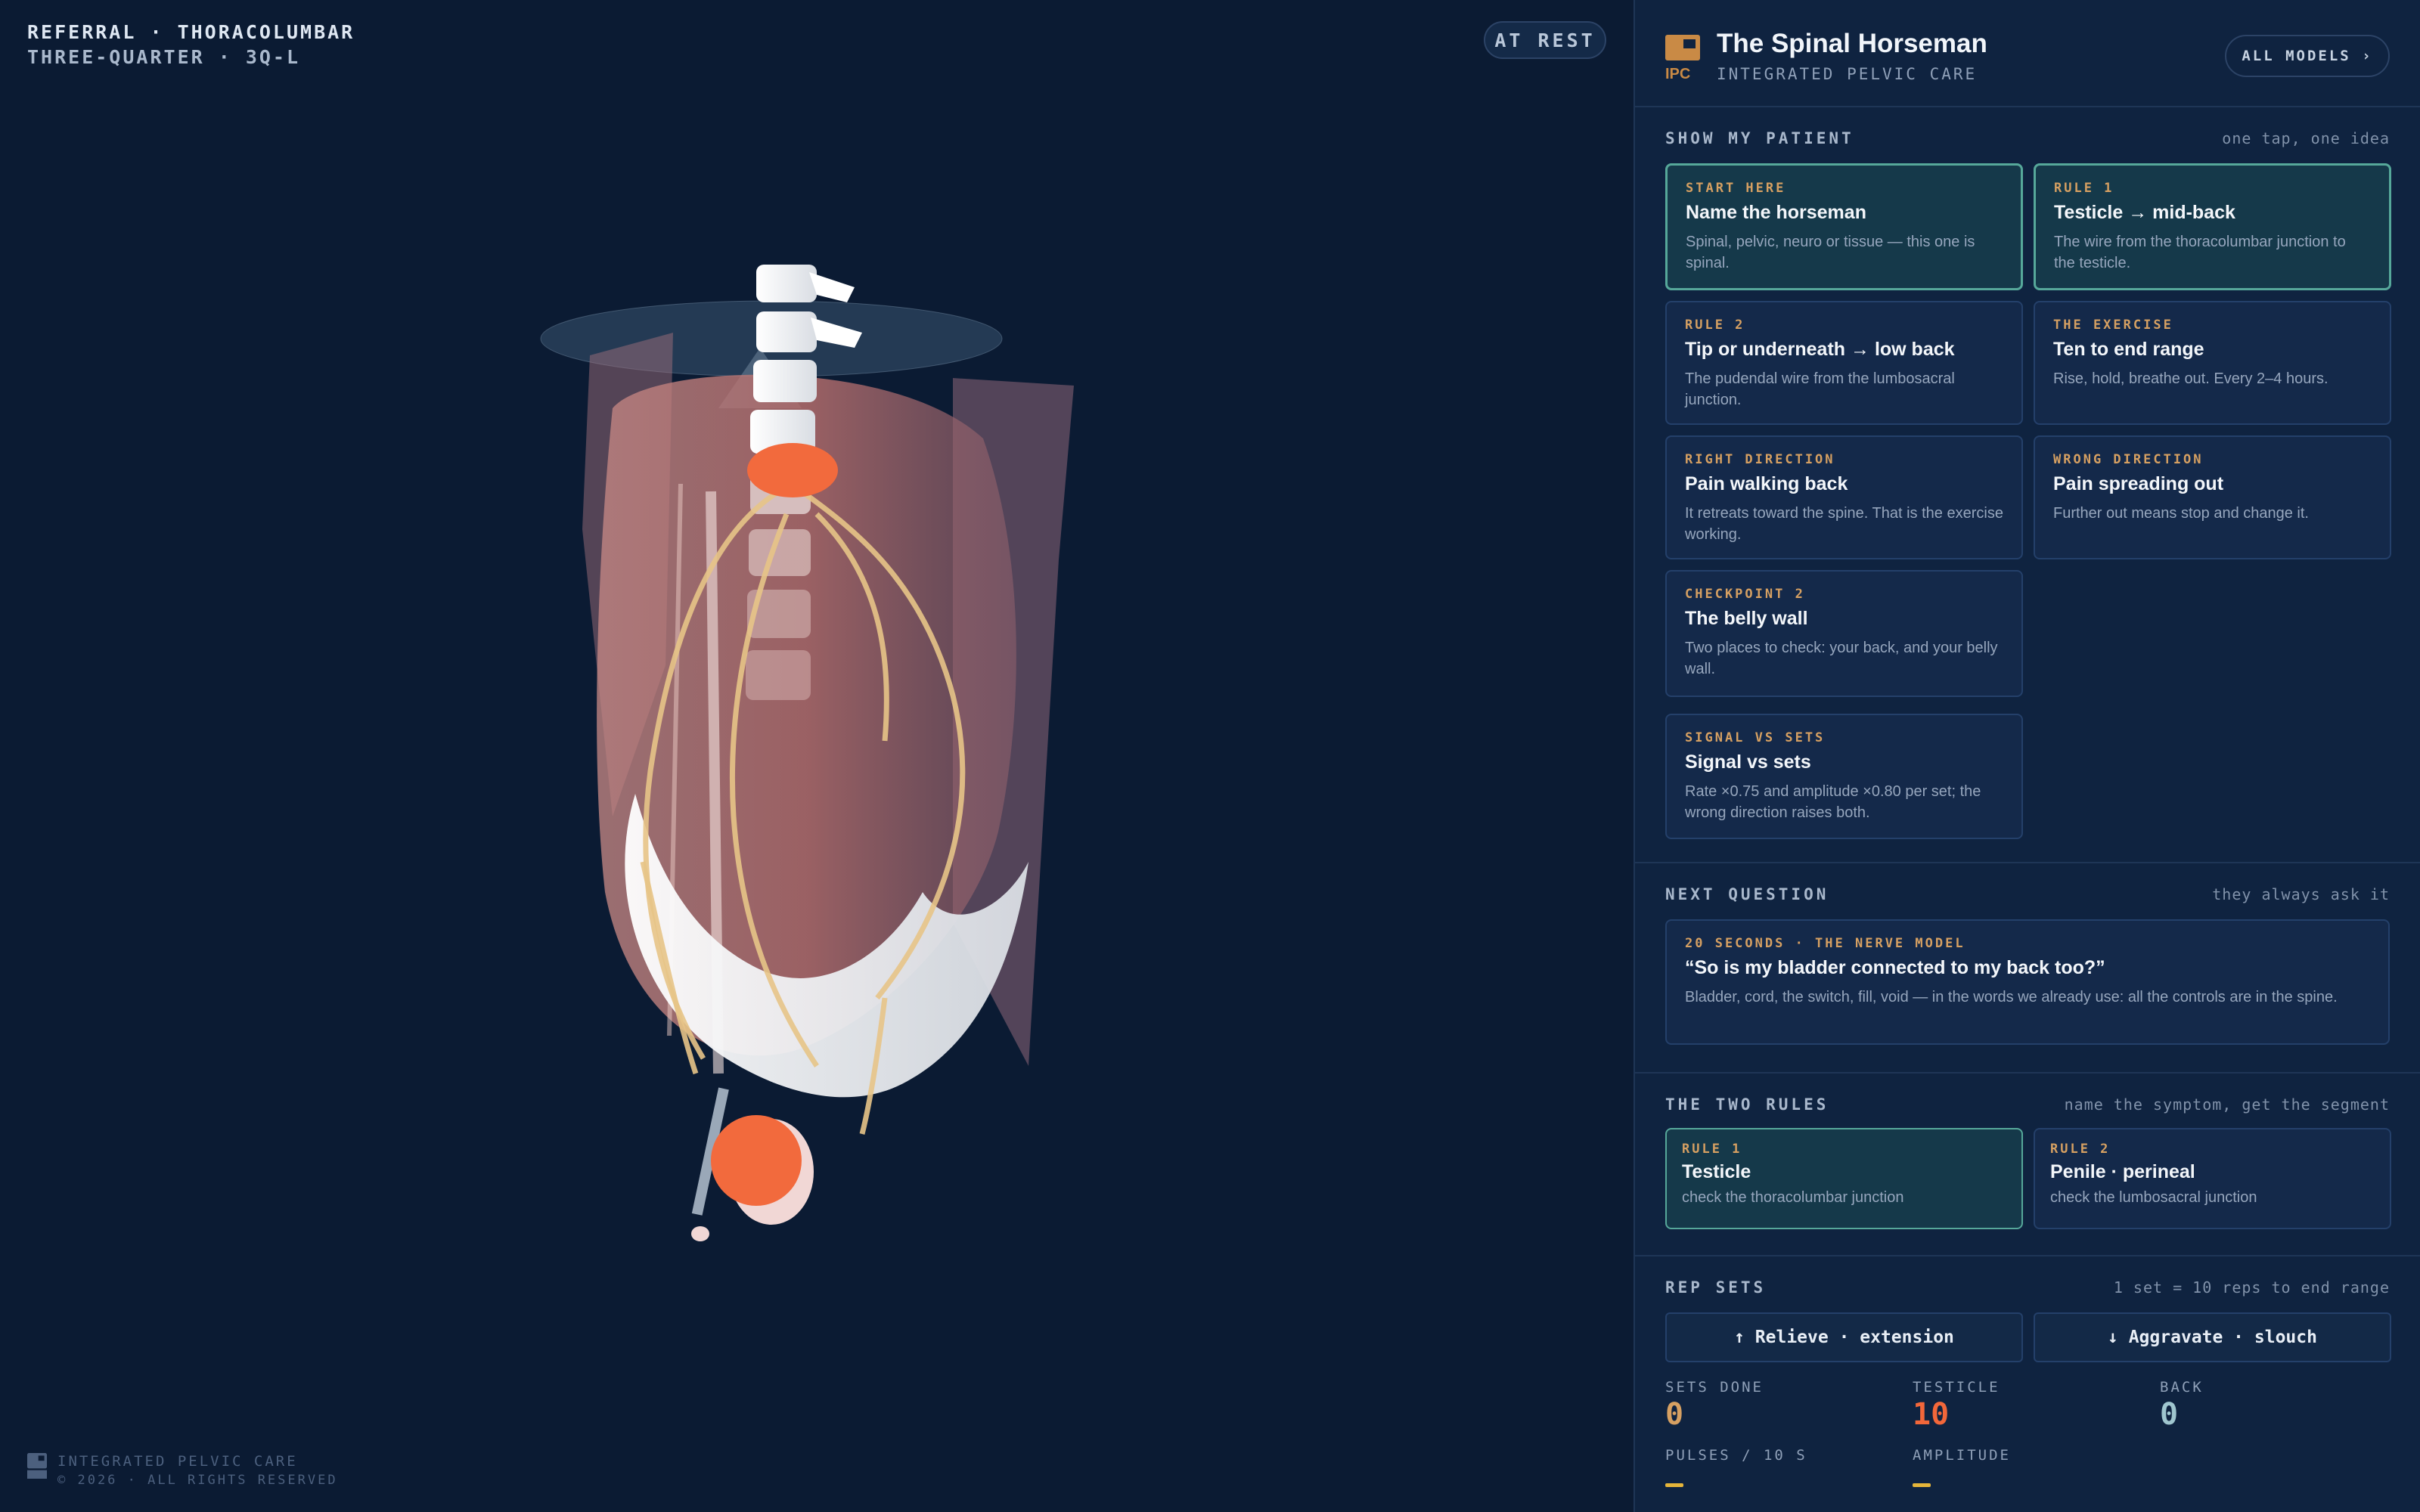 Image resolution: width=2420 pixels, height=1512 pixels. What do you see at coordinates (1844, 1337) in the screenshot?
I see `relieve-extension-button: ↑ Relieve · extension` at bounding box center [1844, 1337].